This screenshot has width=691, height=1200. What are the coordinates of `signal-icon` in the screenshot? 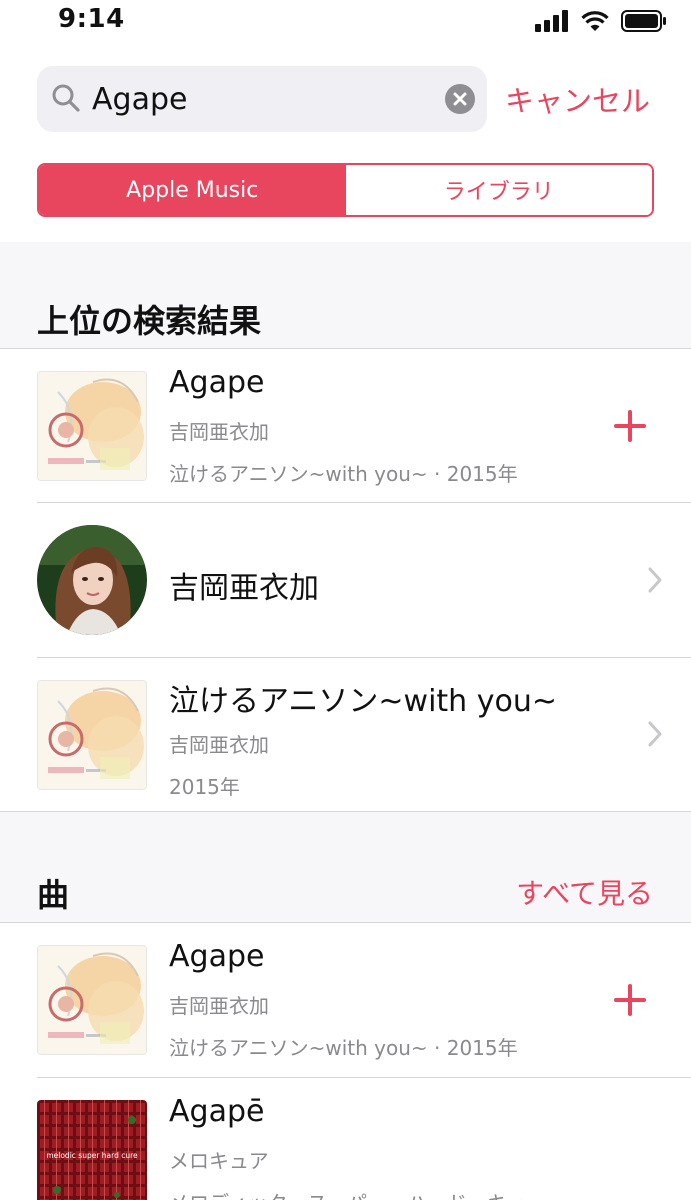 It's located at (551, 21).